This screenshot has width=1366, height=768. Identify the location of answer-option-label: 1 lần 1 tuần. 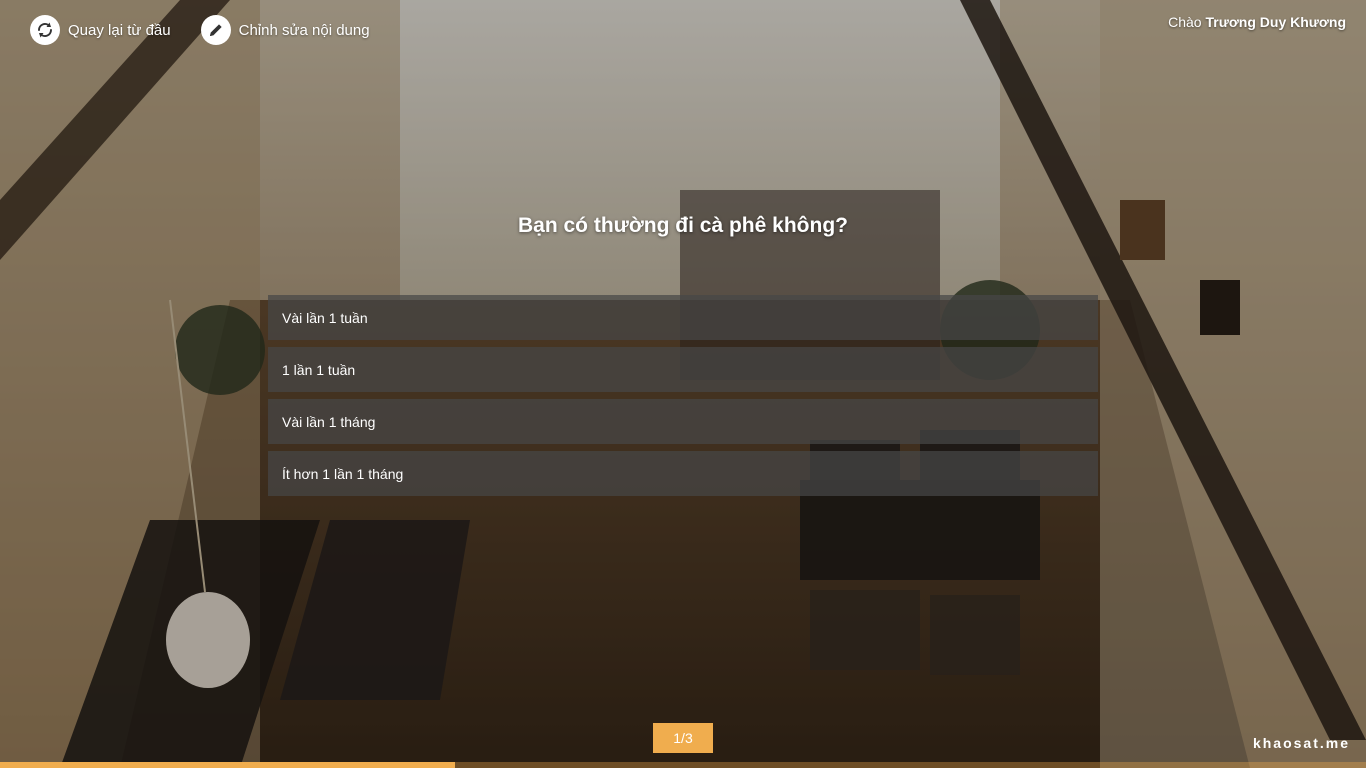
(319, 369).